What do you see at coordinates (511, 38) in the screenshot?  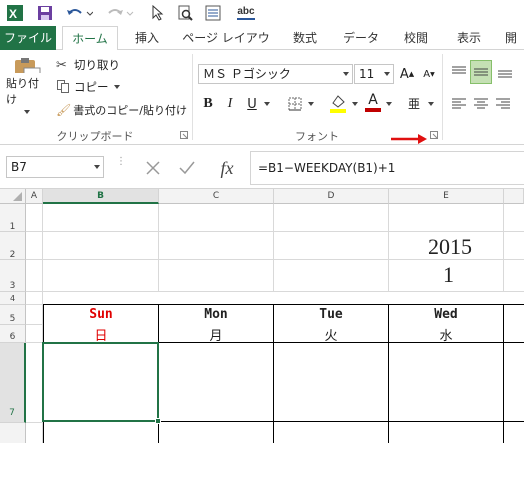 I see `tab-developer: 開` at bounding box center [511, 38].